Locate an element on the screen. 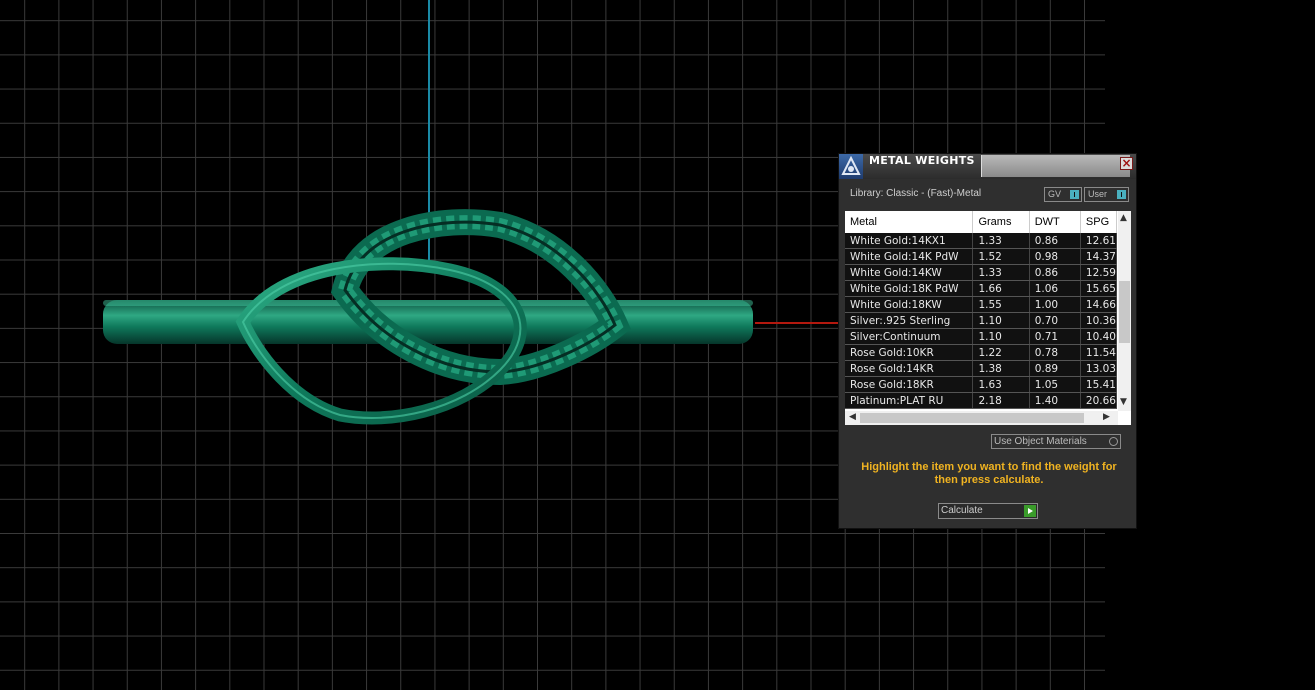 This screenshot has width=1315, height=690. table-row: Silver:.925 Sterling 1.10 0.70 10.36 is located at coordinates (981, 320).